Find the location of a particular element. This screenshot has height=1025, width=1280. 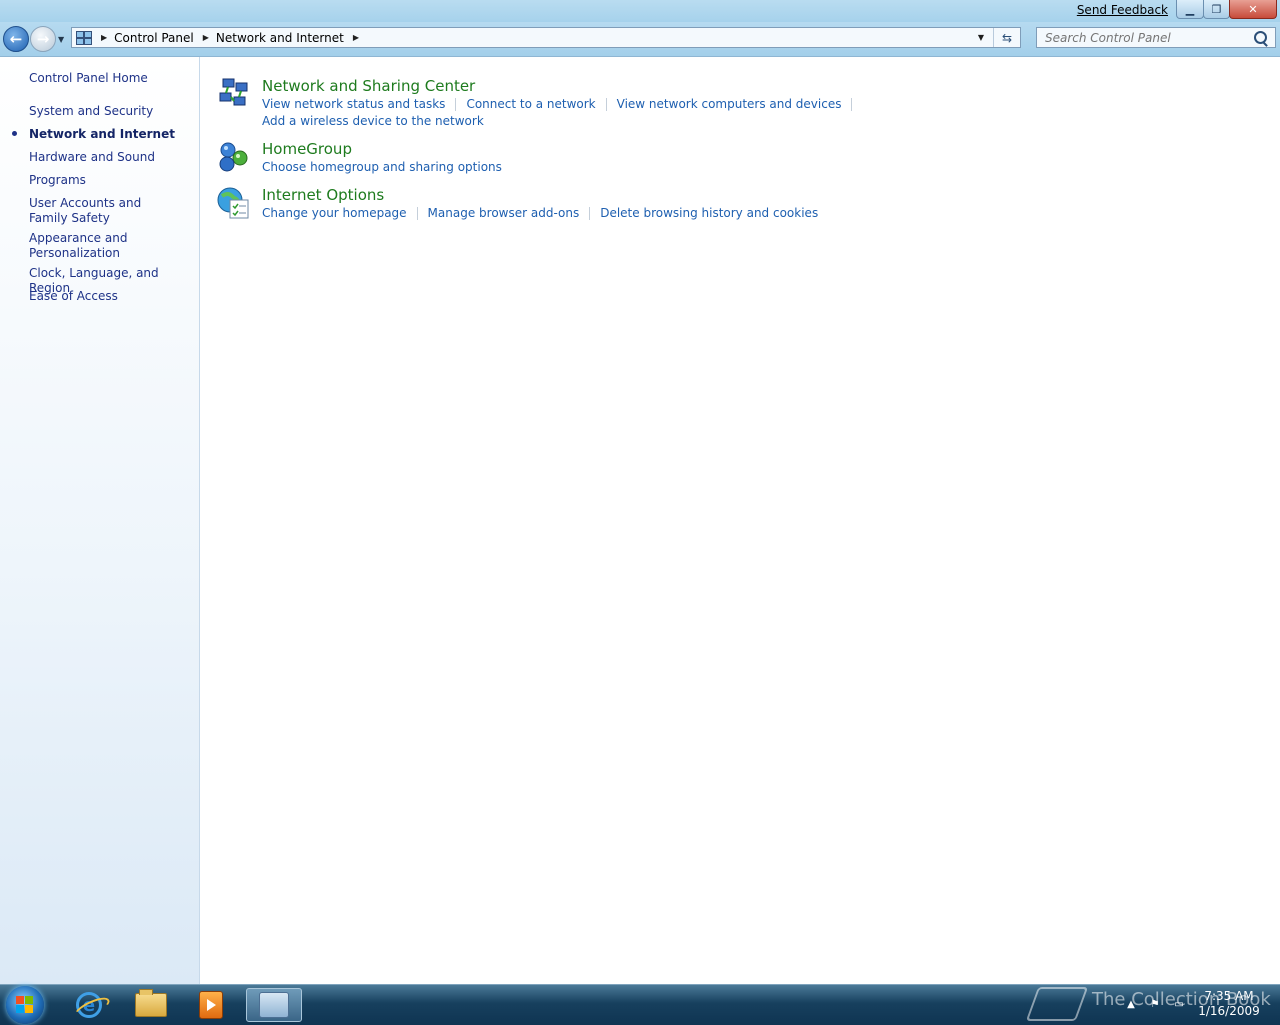

sidebar-item-ease-of-access: Ease of Access is located at coordinates (111, 296).